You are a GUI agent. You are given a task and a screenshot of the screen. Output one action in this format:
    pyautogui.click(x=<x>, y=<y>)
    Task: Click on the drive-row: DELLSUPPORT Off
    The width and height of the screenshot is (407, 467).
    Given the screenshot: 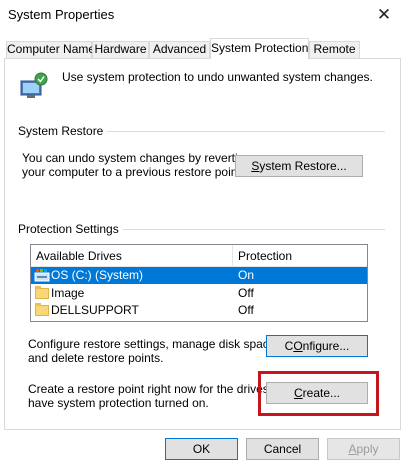 What is the action you would take?
    pyautogui.click(x=199, y=310)
    